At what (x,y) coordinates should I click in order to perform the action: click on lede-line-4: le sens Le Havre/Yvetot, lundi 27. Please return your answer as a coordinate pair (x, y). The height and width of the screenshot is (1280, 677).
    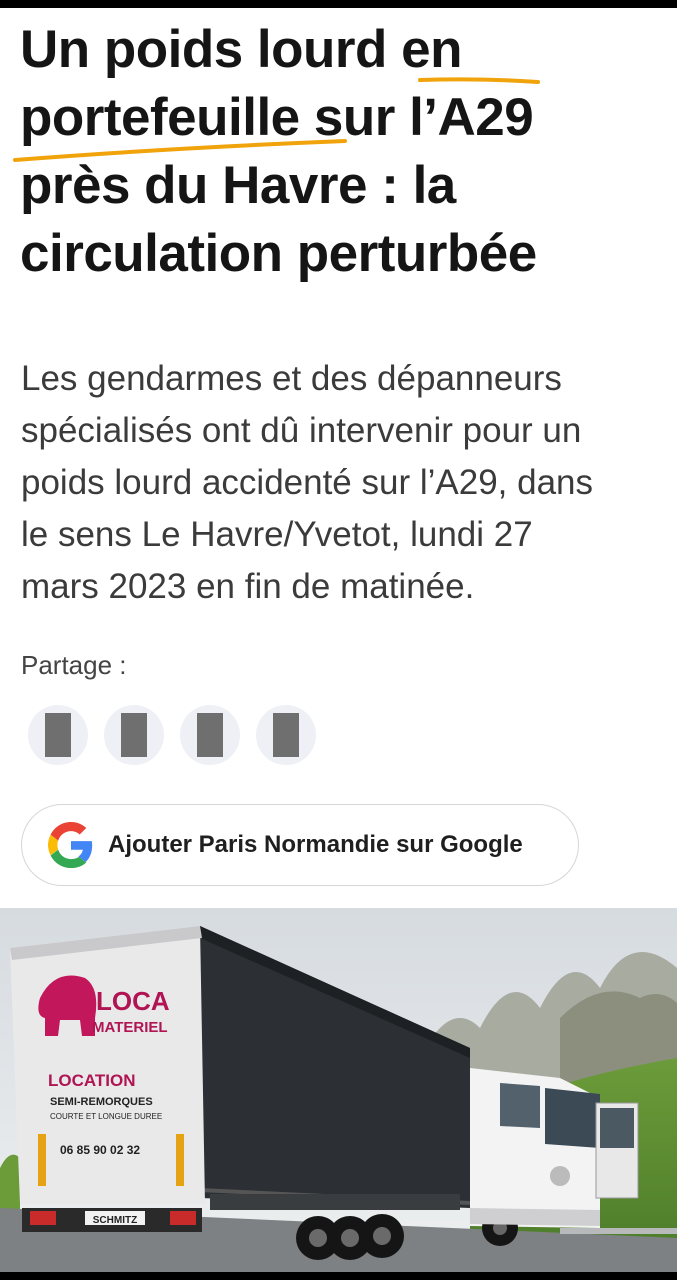
    Looking at the image, I should click on (277, 534).